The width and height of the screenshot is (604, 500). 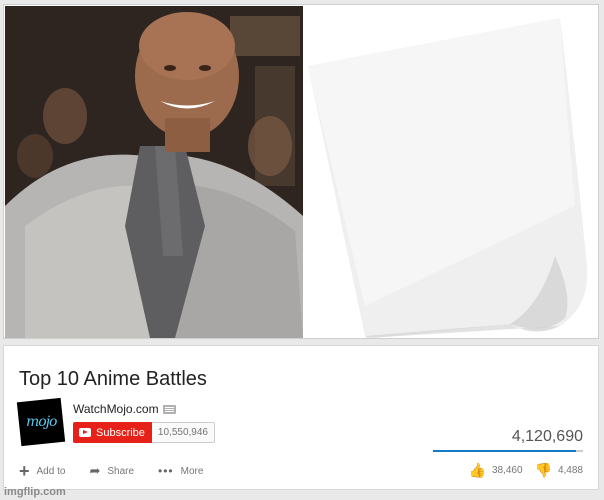 I want to click on action-bar: + Add to ➦ Share ••• More, so click(x=123, y=471).